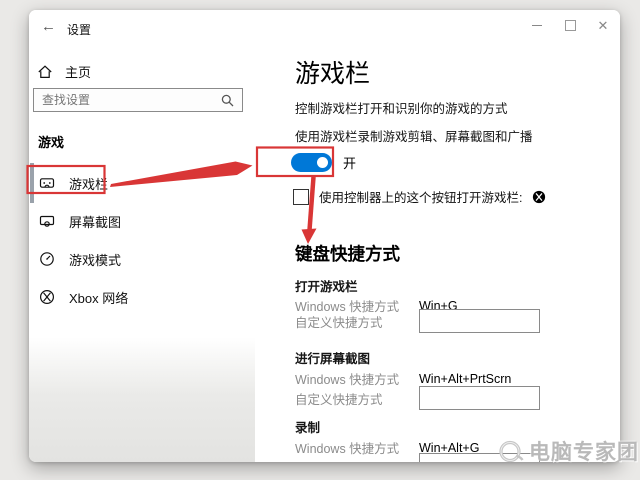 The width and height of the screenshot is (640, 480). I want to click on shortcut-row, so click(417, 457).